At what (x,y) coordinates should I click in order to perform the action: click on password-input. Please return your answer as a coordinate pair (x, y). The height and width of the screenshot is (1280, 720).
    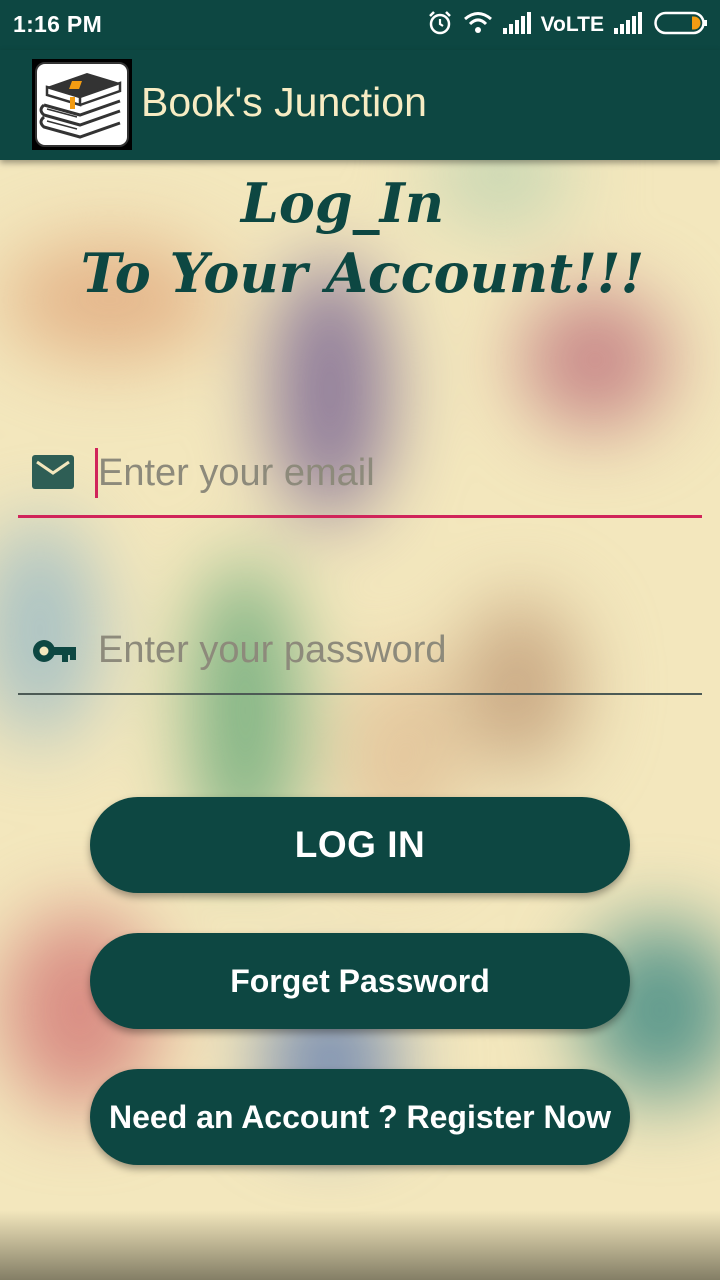
    Looking at the image, I should click on (392, 650).